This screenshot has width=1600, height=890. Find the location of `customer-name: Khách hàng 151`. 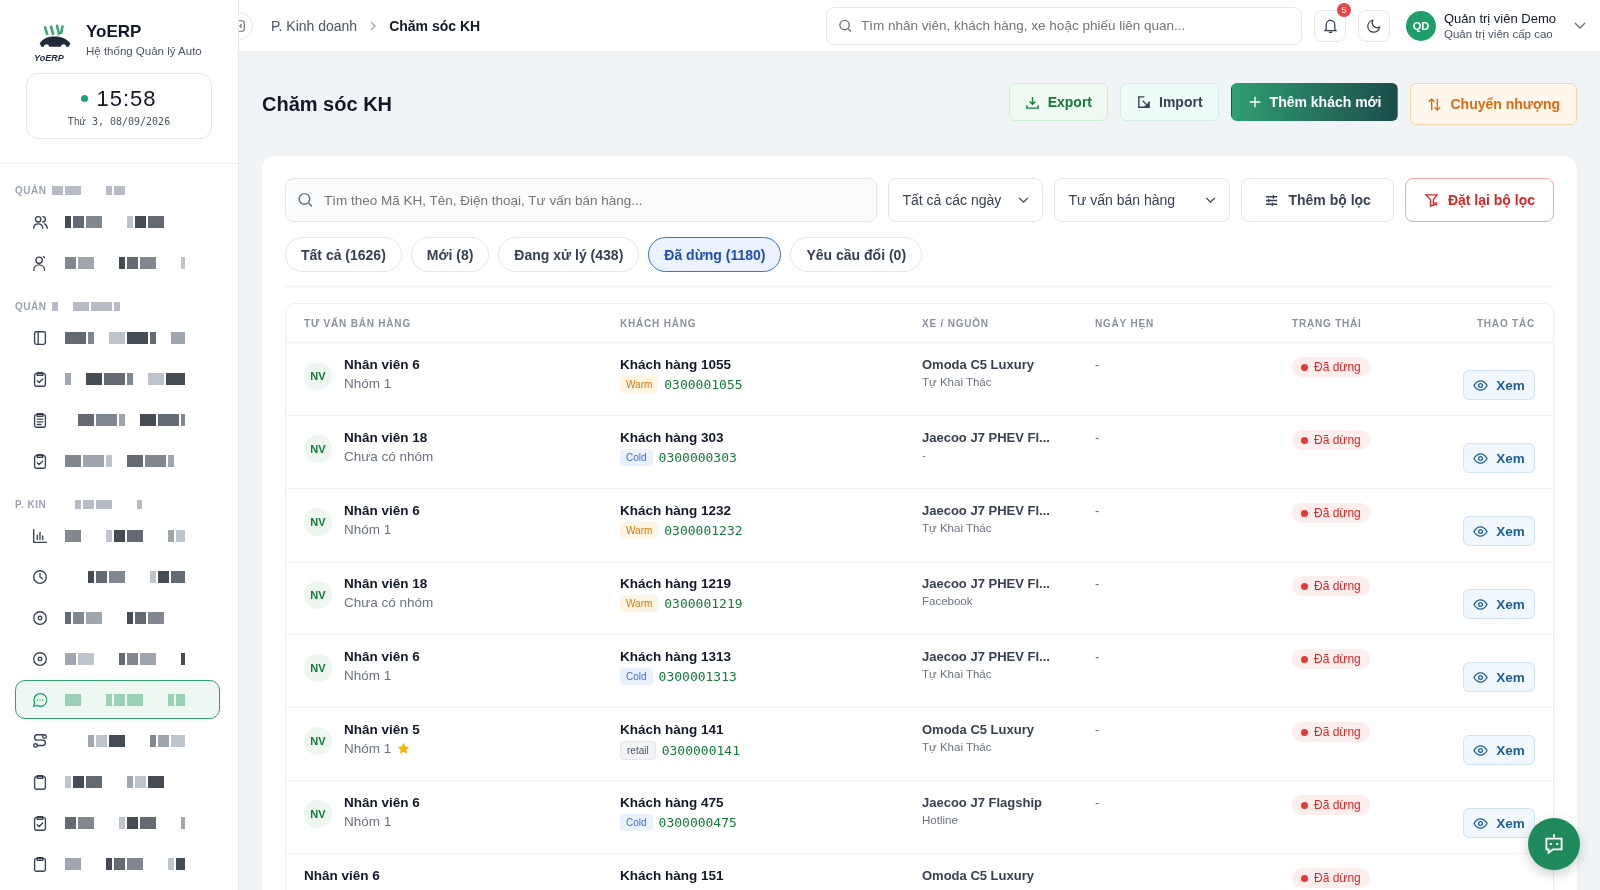

customer-name: Khách hàng 151 is located at coordinates (672, 875).